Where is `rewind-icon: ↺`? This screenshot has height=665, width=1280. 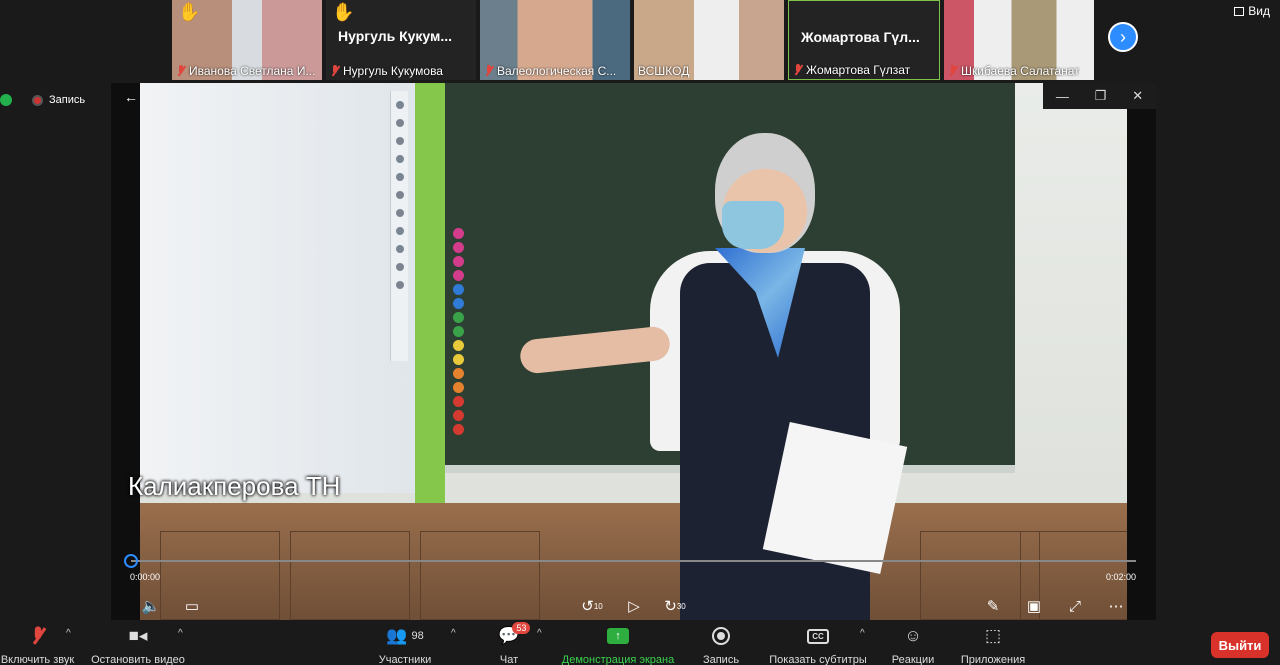 rewind-icon: ↺ is located at coordinates (587, 606).